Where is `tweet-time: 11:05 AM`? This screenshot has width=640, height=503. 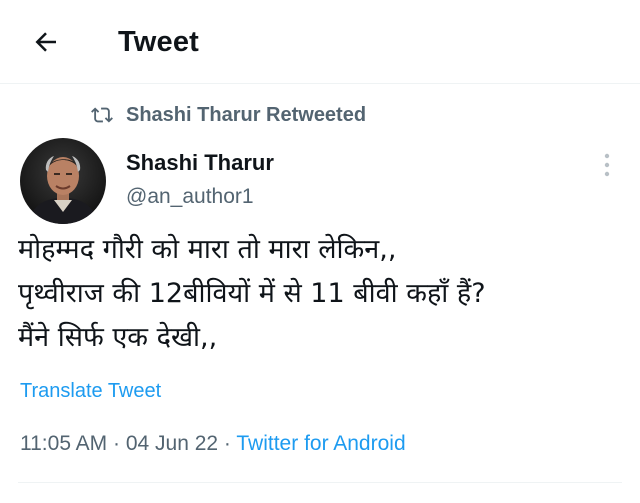 tweet-time: 11:05 AM is located at coordinates (63, 443).